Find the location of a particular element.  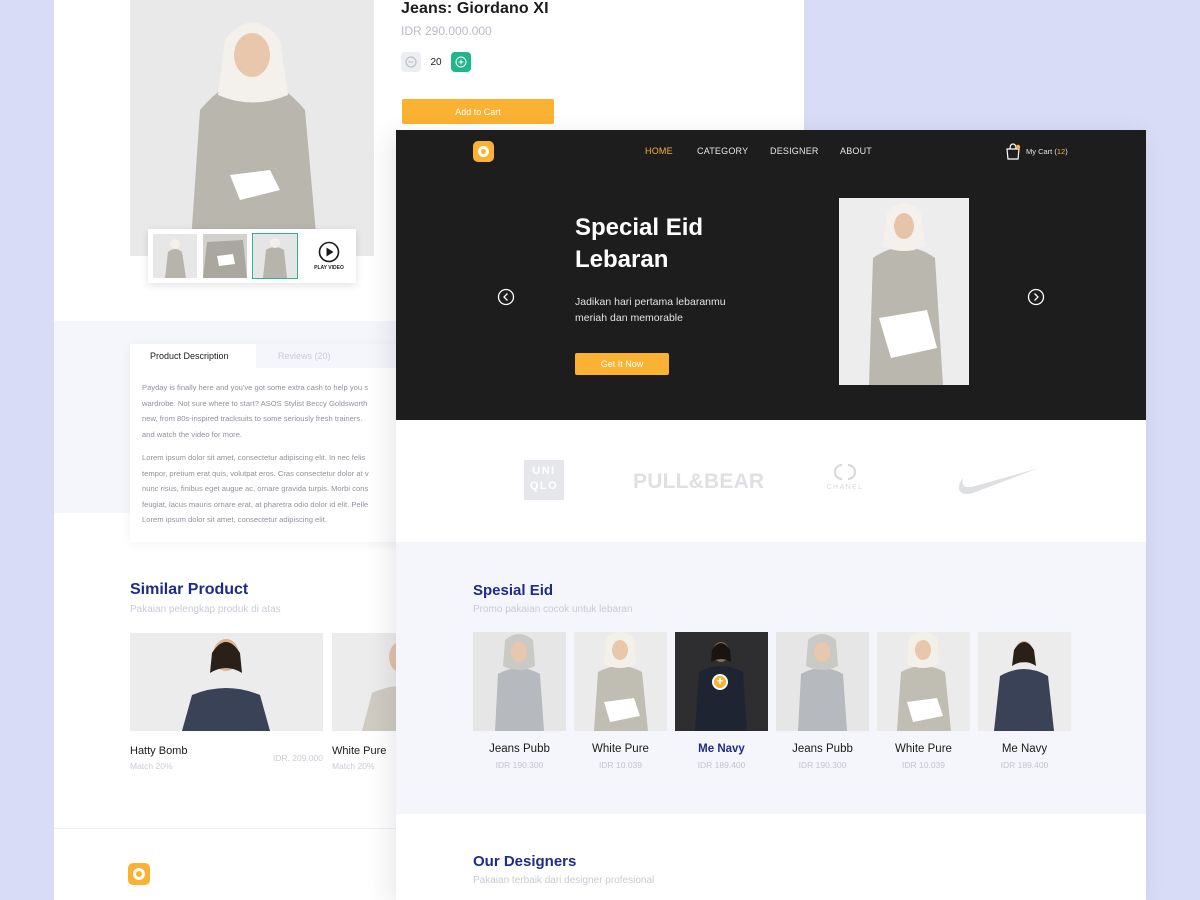

nike-logo is located at coordinates (997, 481).